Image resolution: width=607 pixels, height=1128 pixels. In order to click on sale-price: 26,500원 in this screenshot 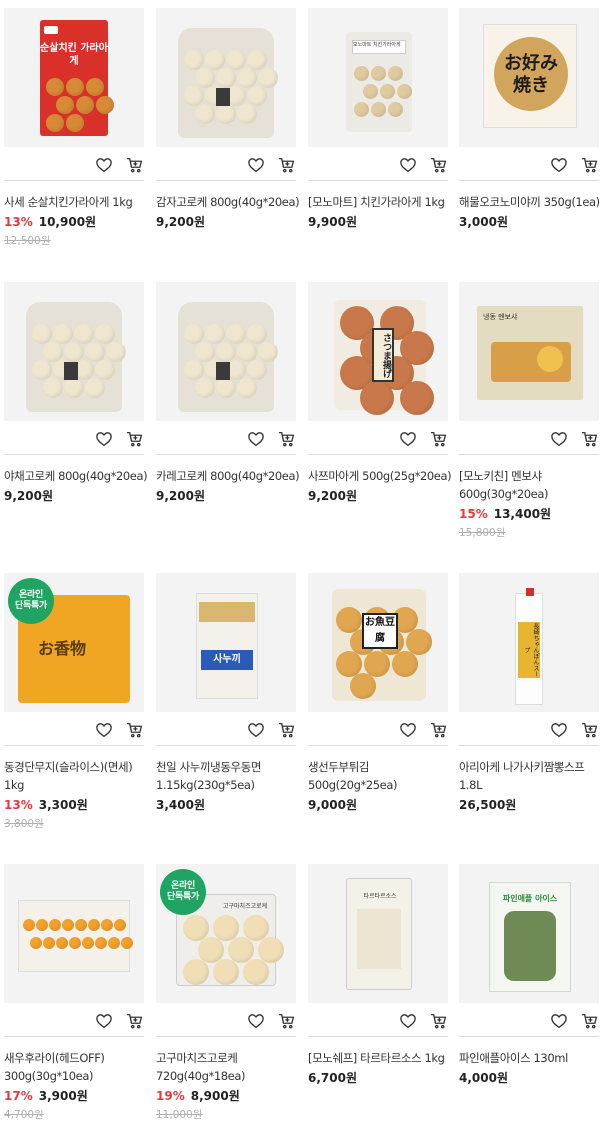, I will do `click(488, 805)`.